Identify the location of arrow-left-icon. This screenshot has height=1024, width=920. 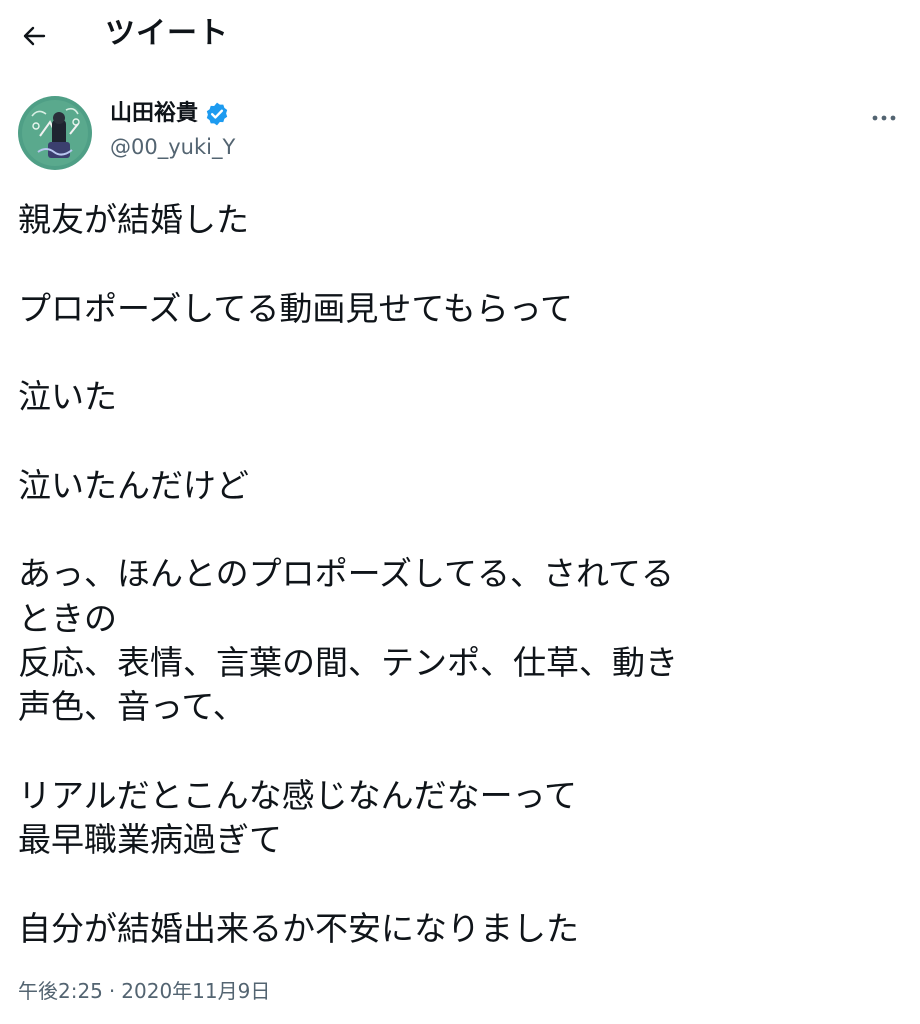
(34, 36).